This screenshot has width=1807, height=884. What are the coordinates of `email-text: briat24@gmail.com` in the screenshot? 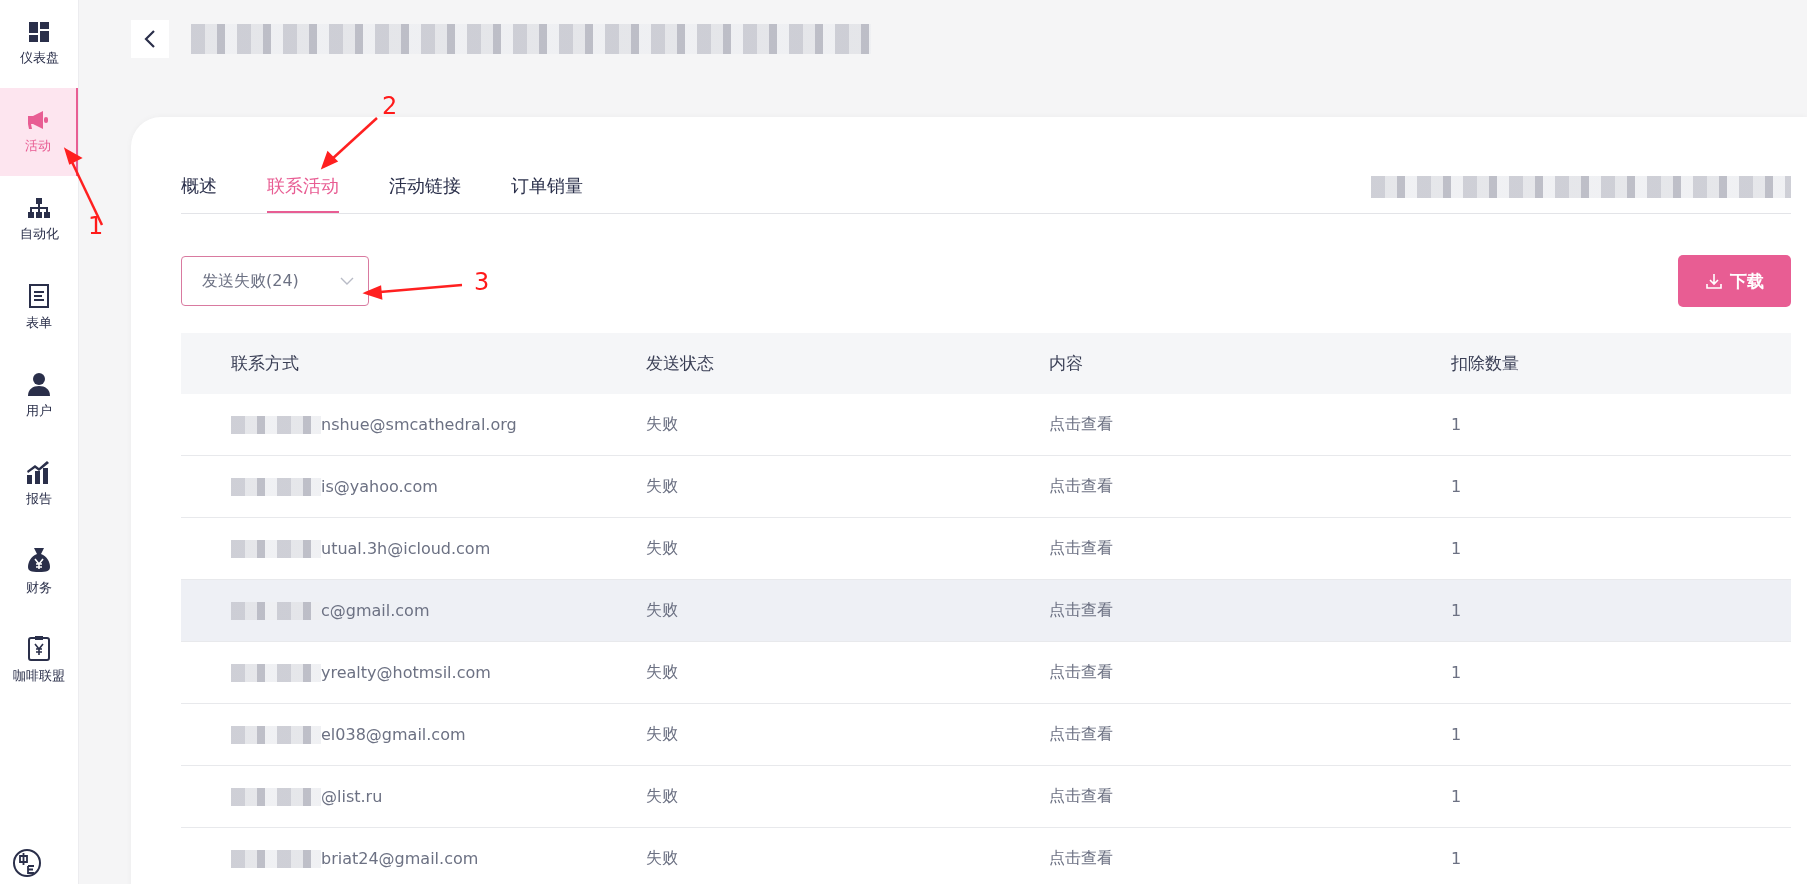 It's located at (400, 858).